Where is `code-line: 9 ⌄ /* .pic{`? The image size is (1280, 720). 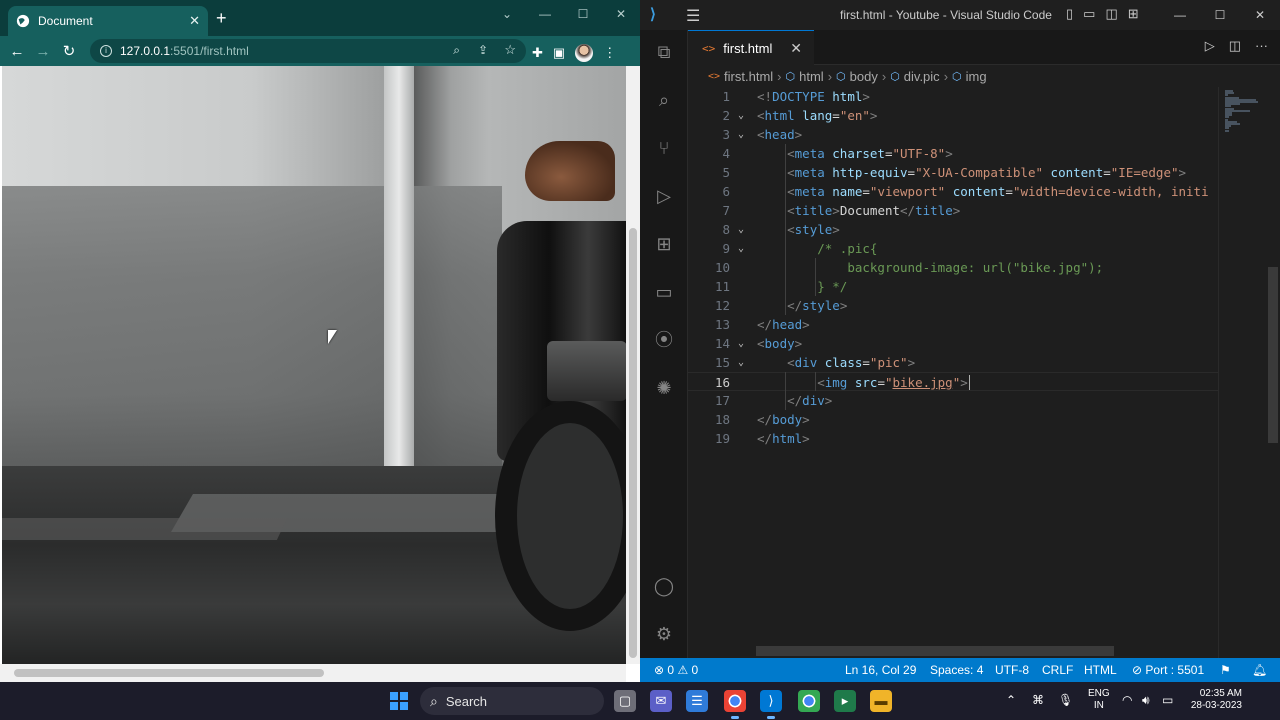
code-line: 9 ⌄ /* .pic{ is located at coordinates (953, 248).